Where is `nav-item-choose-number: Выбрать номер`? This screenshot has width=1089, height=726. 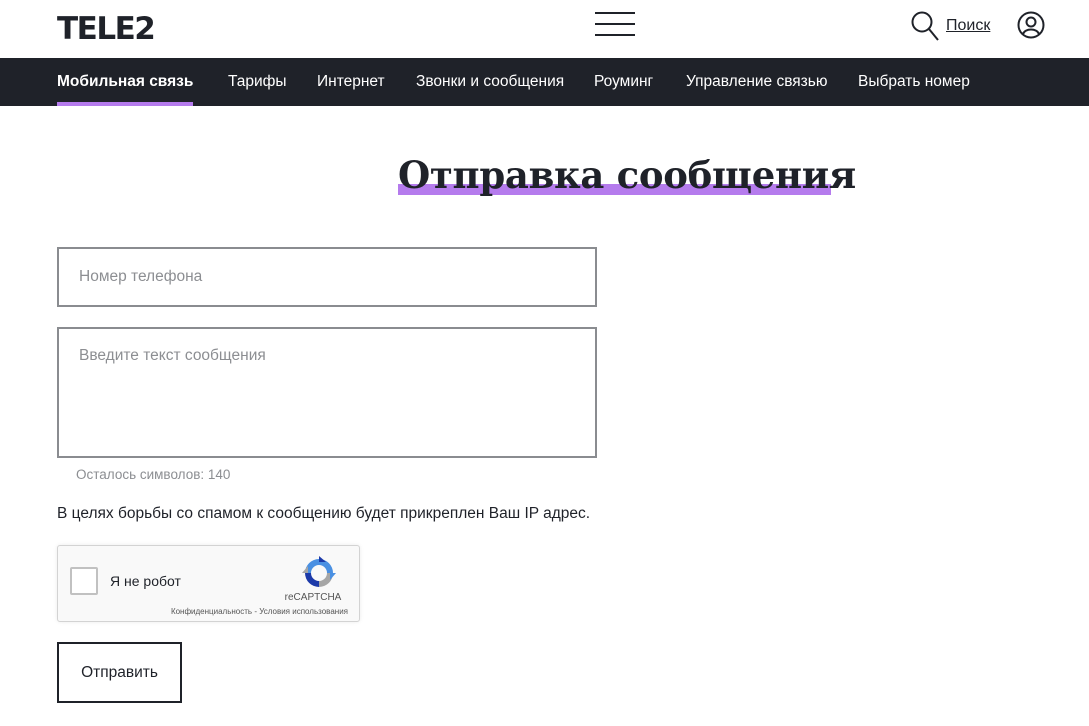
nav-item-choose-number: Выбрать номер is located at coordinates (914, 82).